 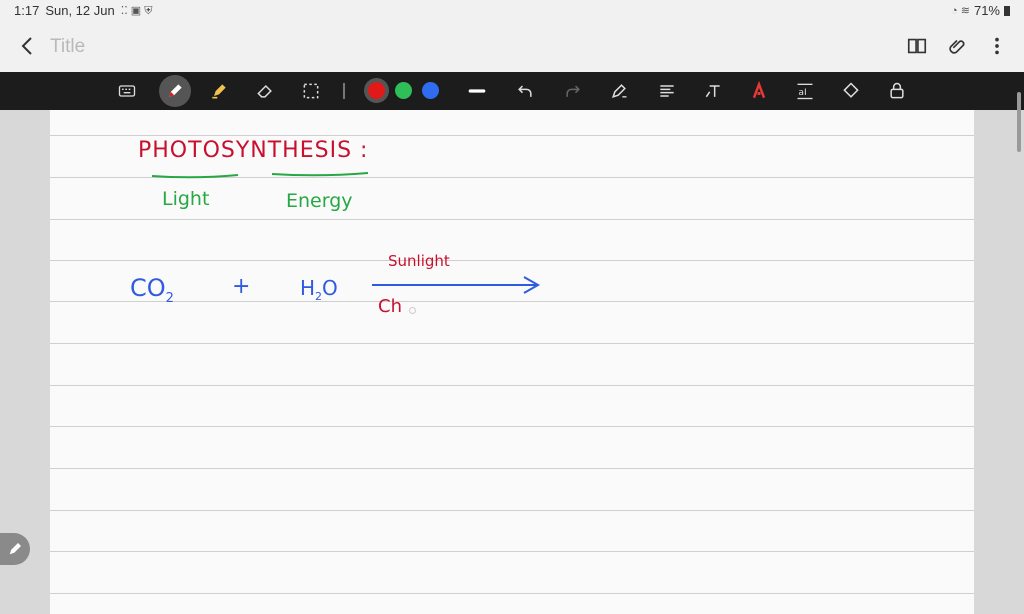 What do you see at coordinates (403, 90) in the screenshot?
I see `color-green-swatch` at bounding box center [403, 90].